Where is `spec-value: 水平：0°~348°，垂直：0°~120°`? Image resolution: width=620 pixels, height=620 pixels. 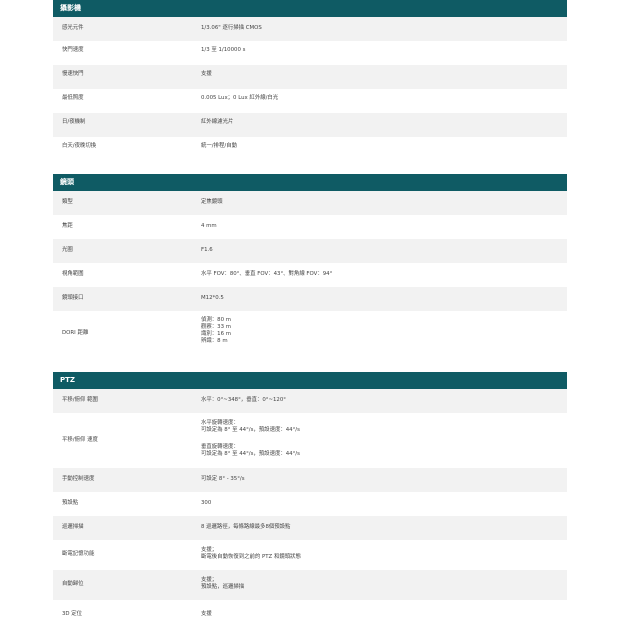
spec-value: 水平：0°~348°，垂直：0°~120° is located at coordinates (243, 400).